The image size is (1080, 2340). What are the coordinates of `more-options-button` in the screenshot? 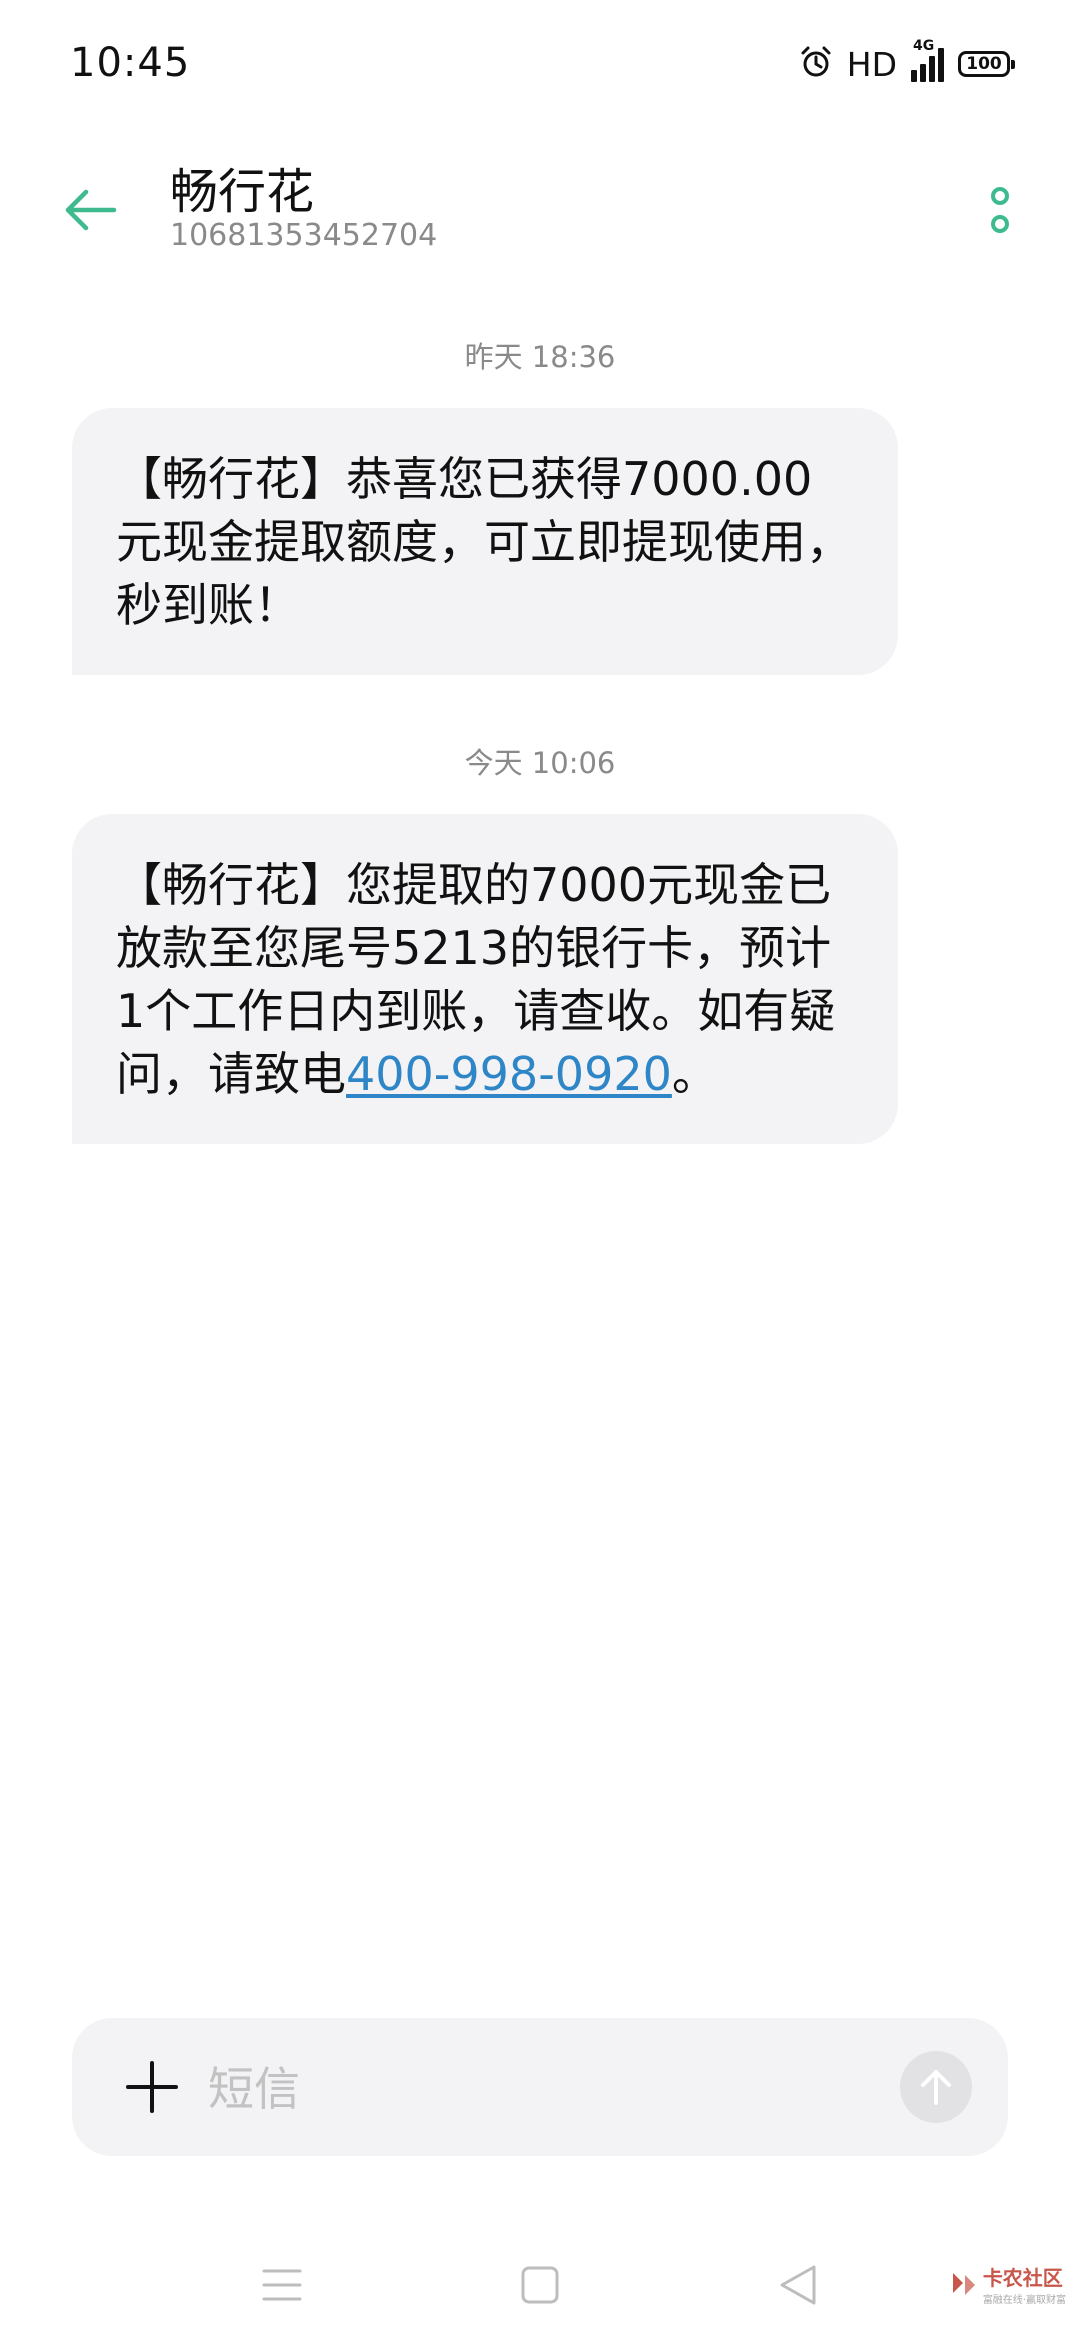 It's located at (1000, 210).